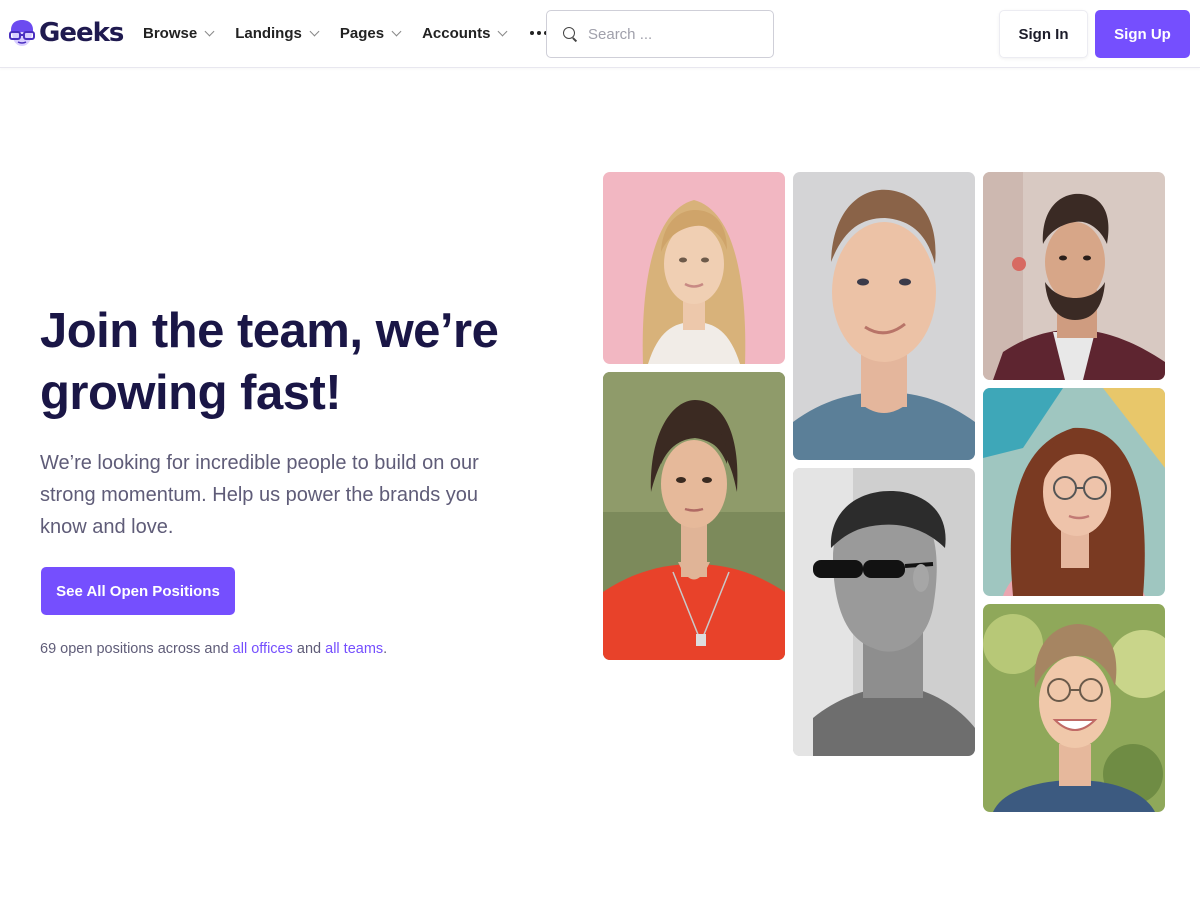 The height and width of the screenshot is (900, 1200). I want to click on team-photo-woman-glasses, so click(1074, 492).